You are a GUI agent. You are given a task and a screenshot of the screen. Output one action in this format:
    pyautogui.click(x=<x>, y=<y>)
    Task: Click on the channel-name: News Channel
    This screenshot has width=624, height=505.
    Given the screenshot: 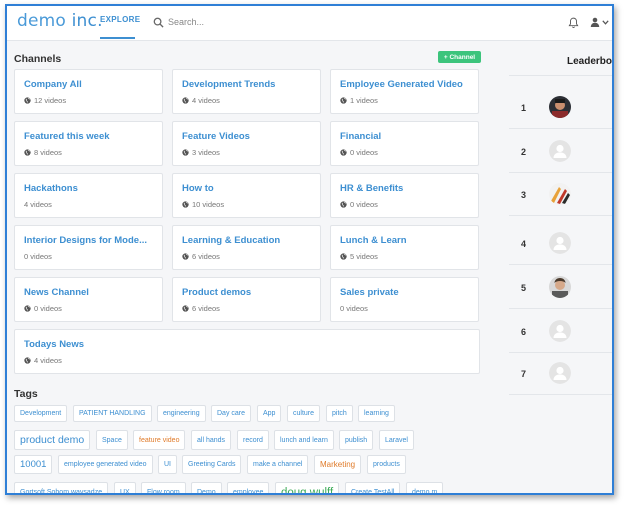 What is the action you would take?
    pyautogui.click(x=56, y=292)
    